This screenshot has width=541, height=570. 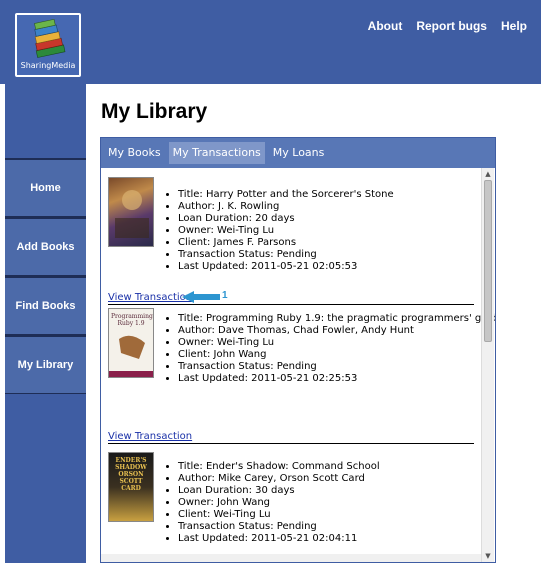 I want to click on view-transaction-link: View Transaction, so click(x=291, y=298).